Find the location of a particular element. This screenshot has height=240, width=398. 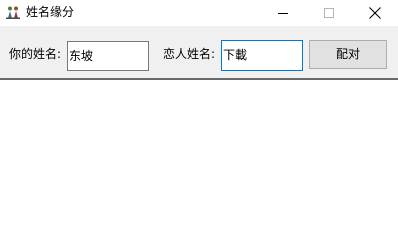

maximize-icon is located at coordinates (329, 13).